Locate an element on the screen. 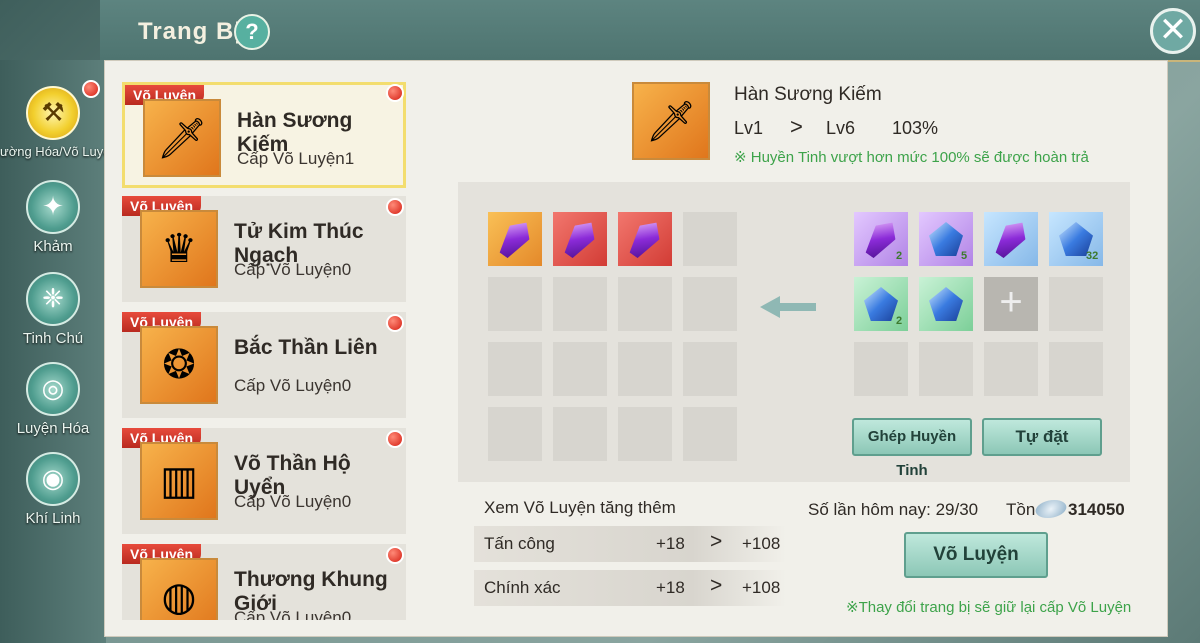  rune-icon: ❈ is located at coordinates (53, 299).